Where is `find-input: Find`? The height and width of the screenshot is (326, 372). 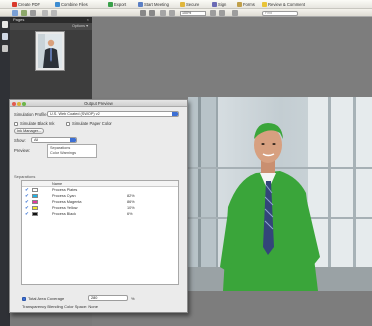 find-input: Find is located at coordinates (280, 13).